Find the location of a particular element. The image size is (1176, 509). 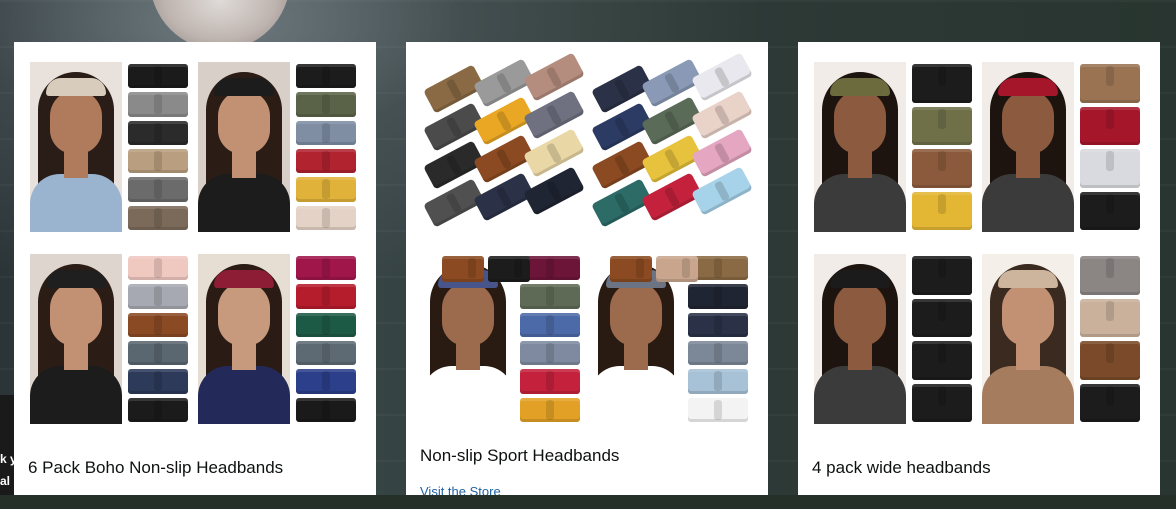

product-card-title: Non-slip Sport Headbands is located at coordinates (519, 456).